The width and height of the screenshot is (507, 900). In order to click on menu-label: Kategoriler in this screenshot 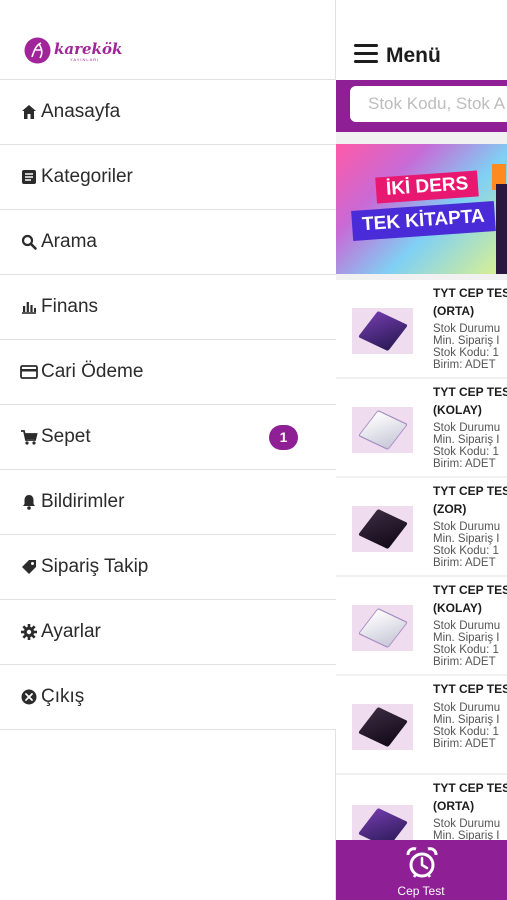, I will do `click(87, 176)`.